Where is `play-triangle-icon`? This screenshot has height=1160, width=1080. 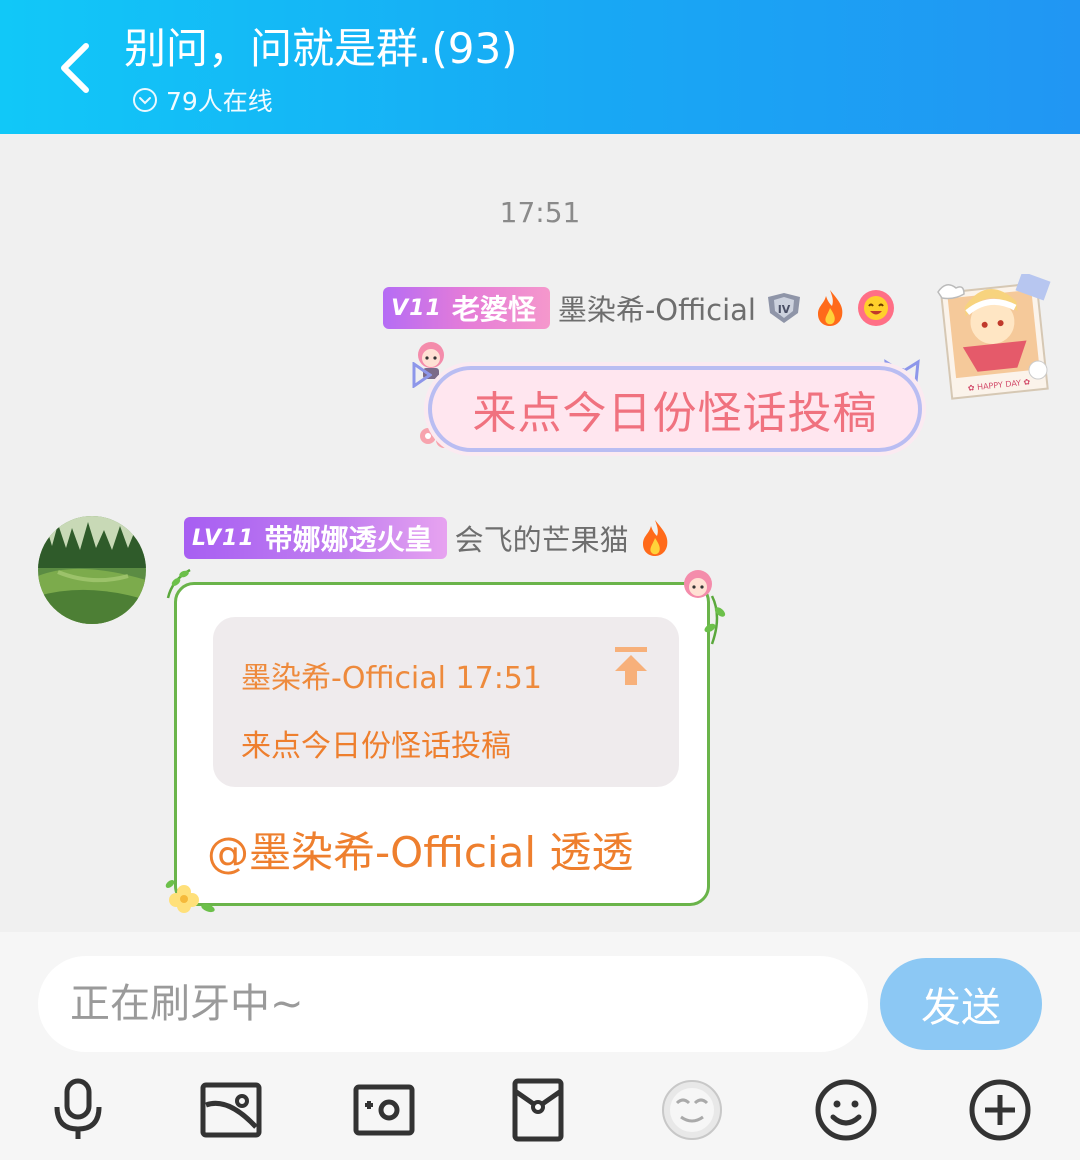
play-triangle-icon is located at coordinates (422, 375).